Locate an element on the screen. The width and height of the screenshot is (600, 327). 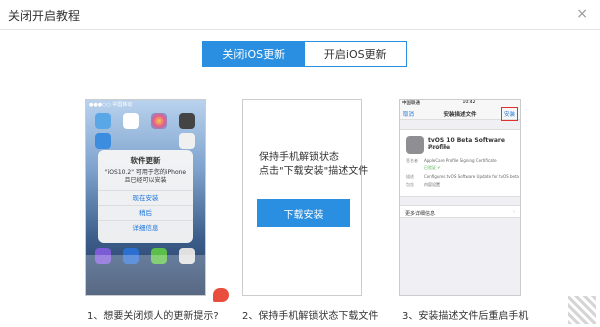
gear-icon is located at coordinates (415, 145).